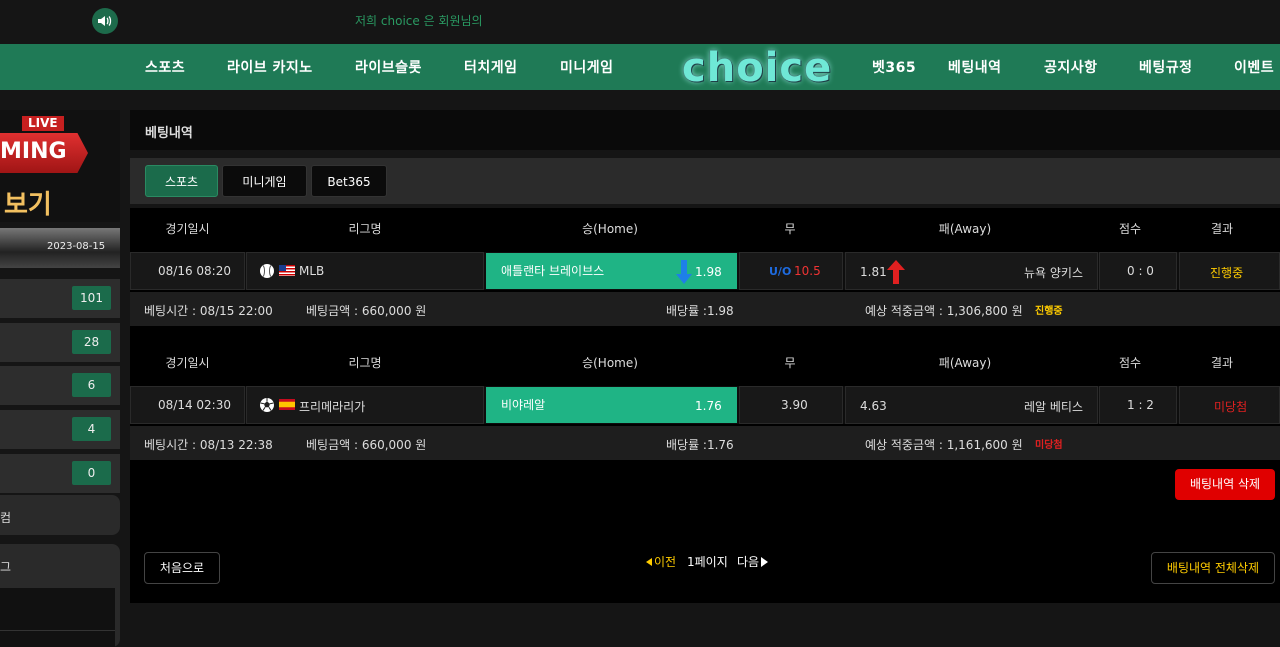  What do you see at coordinates (6, 567) in the screenshot?
I see `sidebar-block-label: 그` at bounding box center [6, 567].